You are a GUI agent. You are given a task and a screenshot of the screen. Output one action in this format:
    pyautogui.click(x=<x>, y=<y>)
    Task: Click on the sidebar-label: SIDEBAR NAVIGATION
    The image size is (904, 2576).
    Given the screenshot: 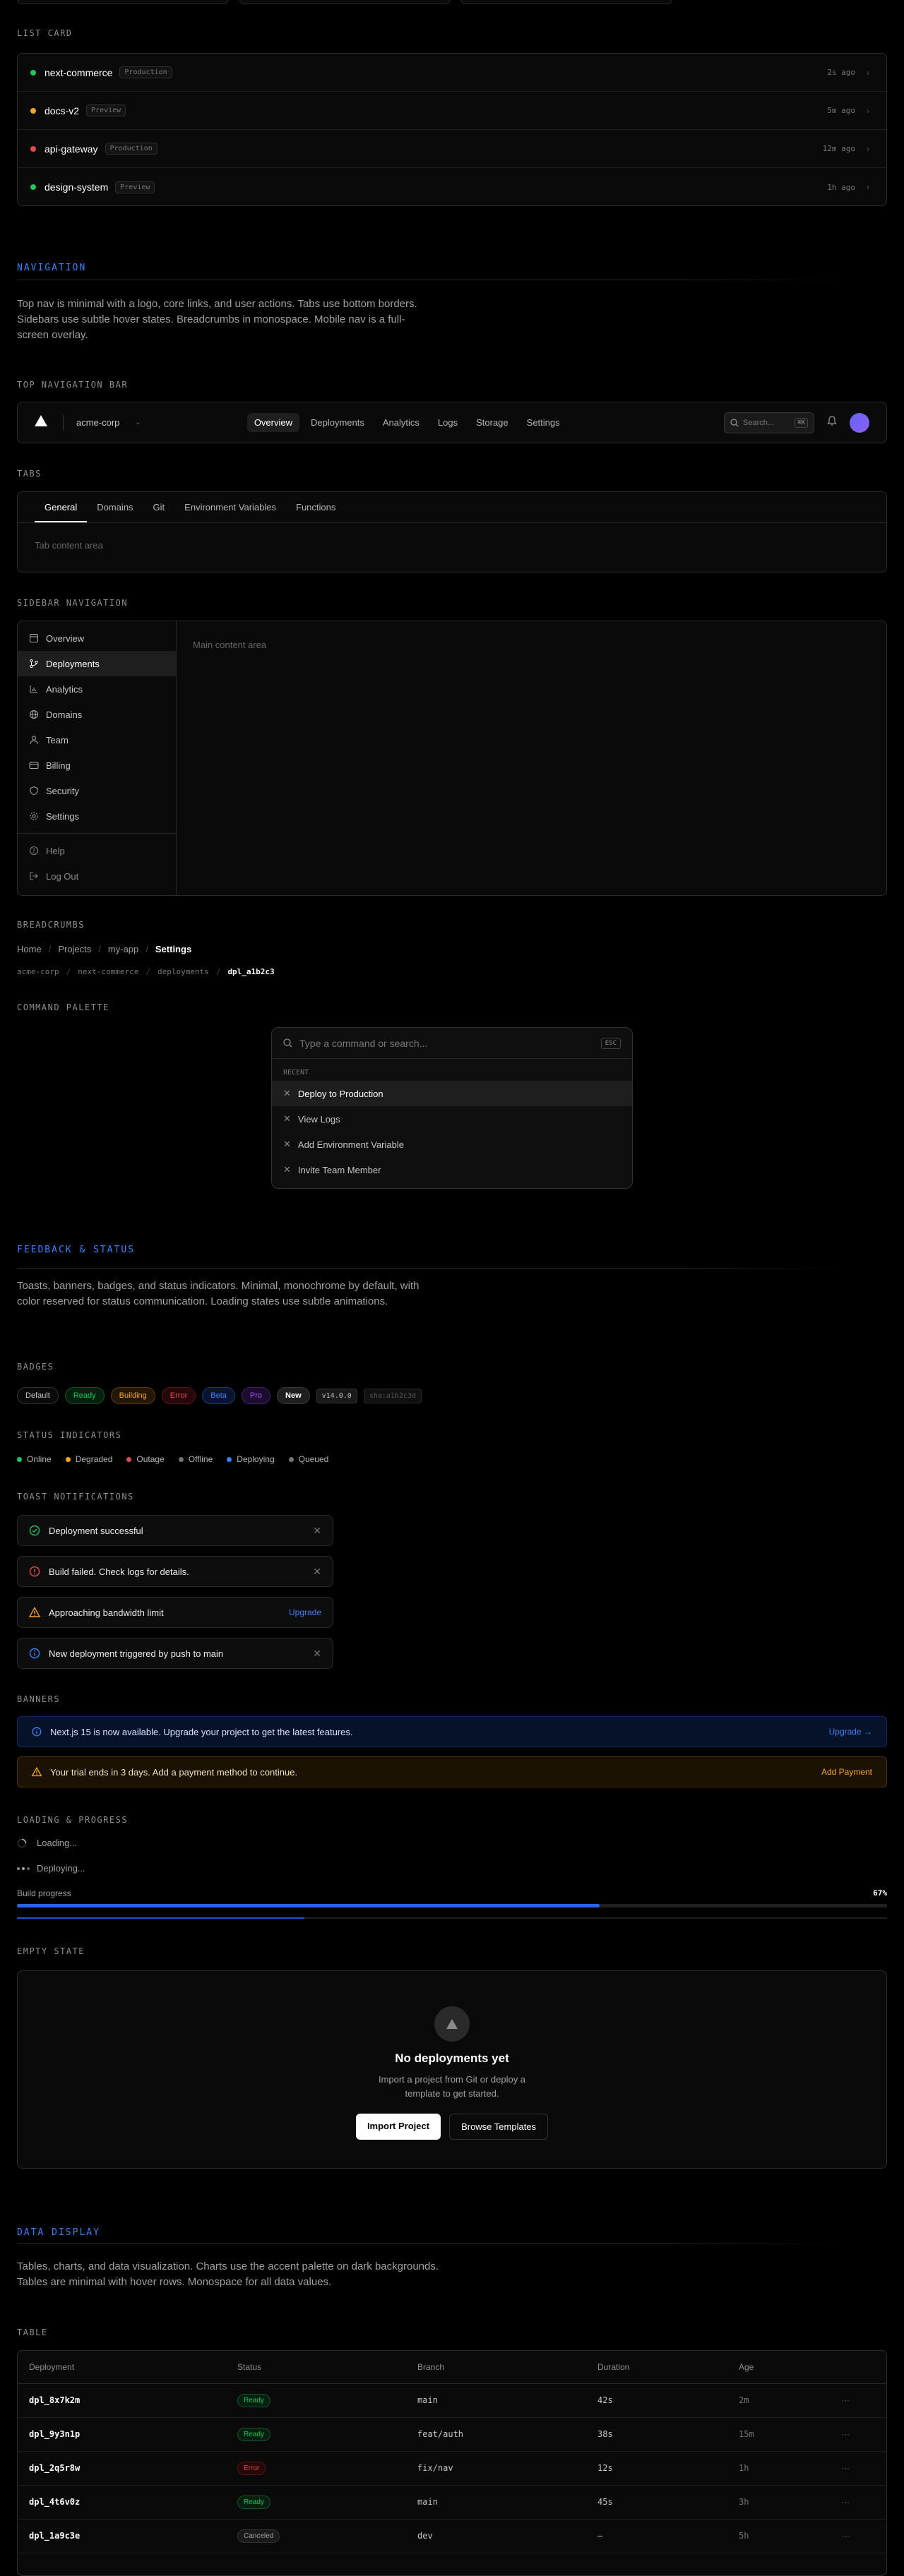 What is the action you would take?
    pyautogui.click(x=73, y=603)
    